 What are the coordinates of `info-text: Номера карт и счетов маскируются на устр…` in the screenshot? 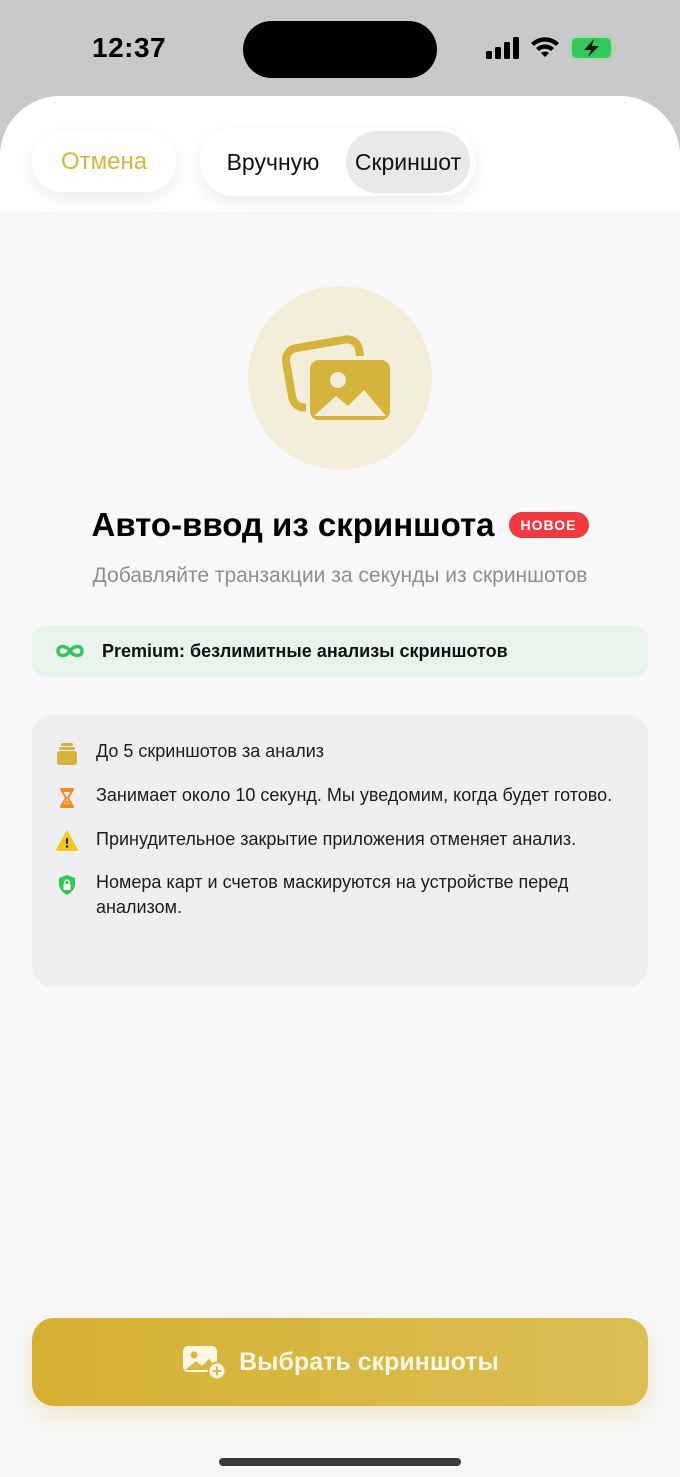 It's located at (332, 894).